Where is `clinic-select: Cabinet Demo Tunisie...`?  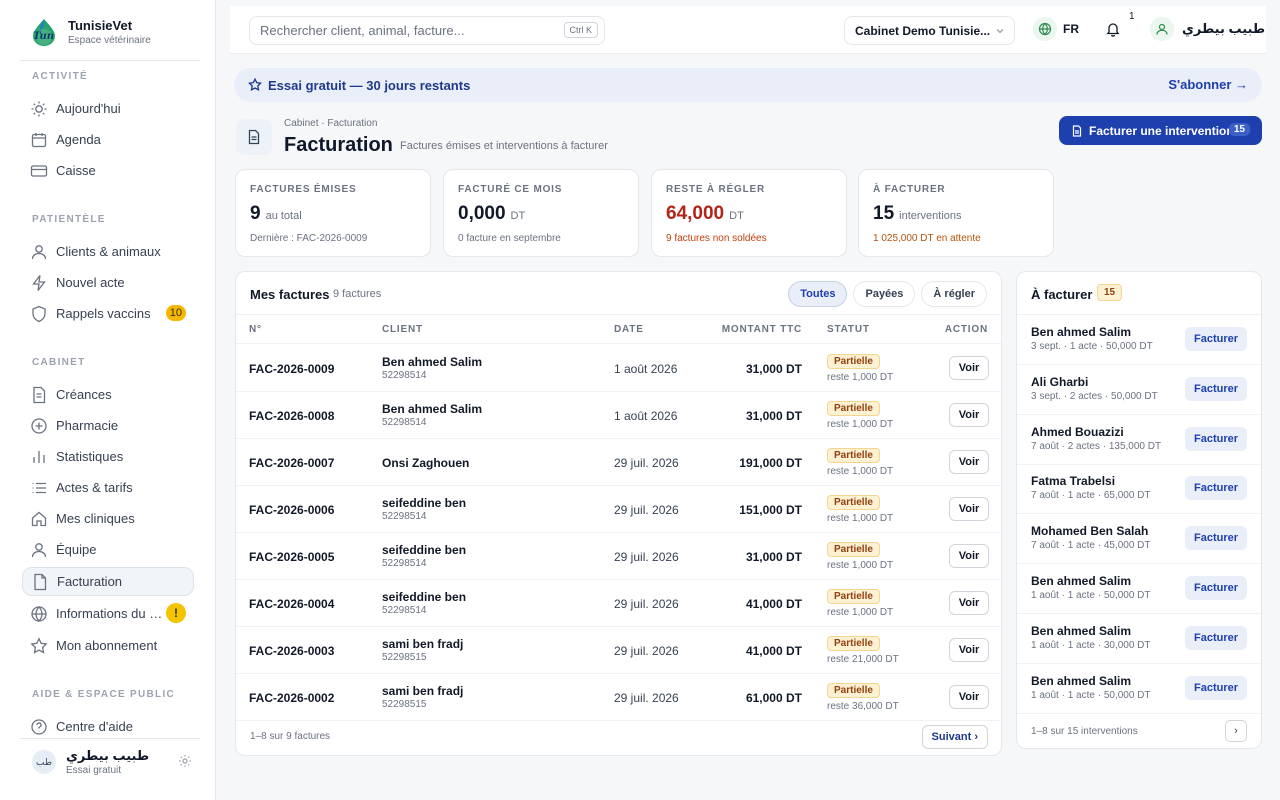
clinic-select: Cabinet Demo Tunisie... is located at coordinates (929, 30).